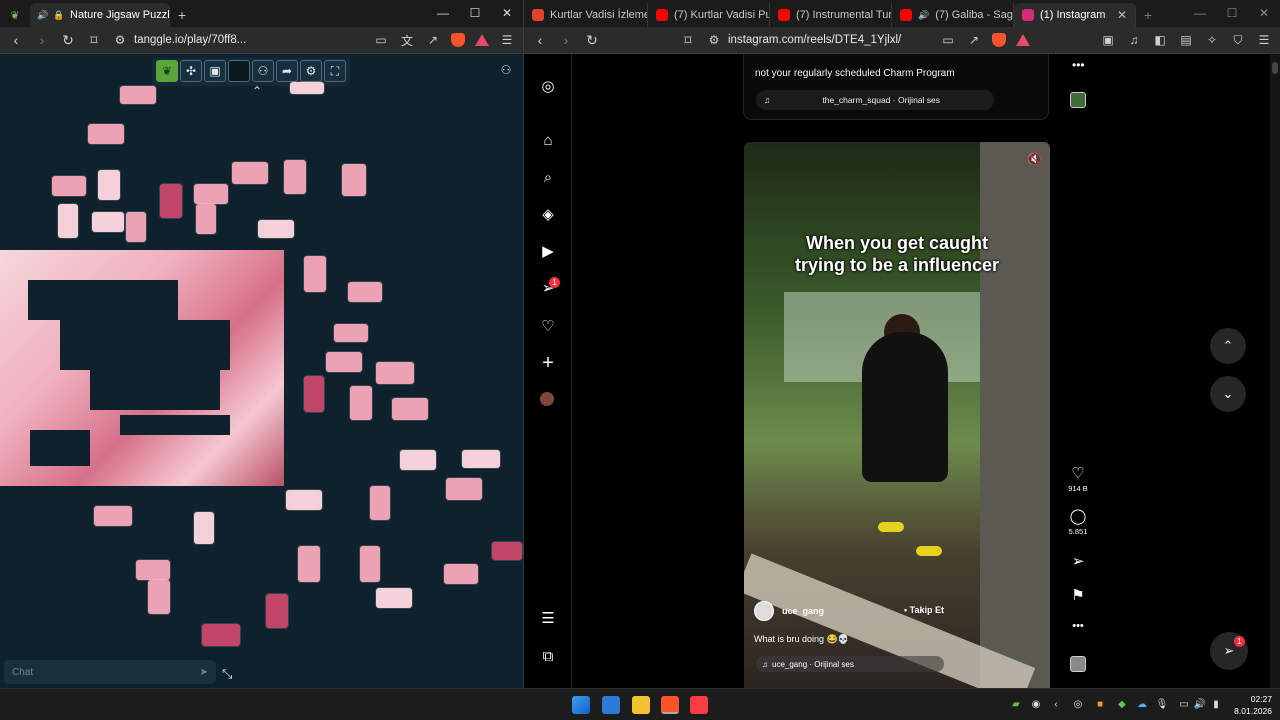 This screenshot has width=1280, height=720. Describe the element at coordinates (924, 610) in the screenshot. I see `follow-button: • Takip Et` at that location.